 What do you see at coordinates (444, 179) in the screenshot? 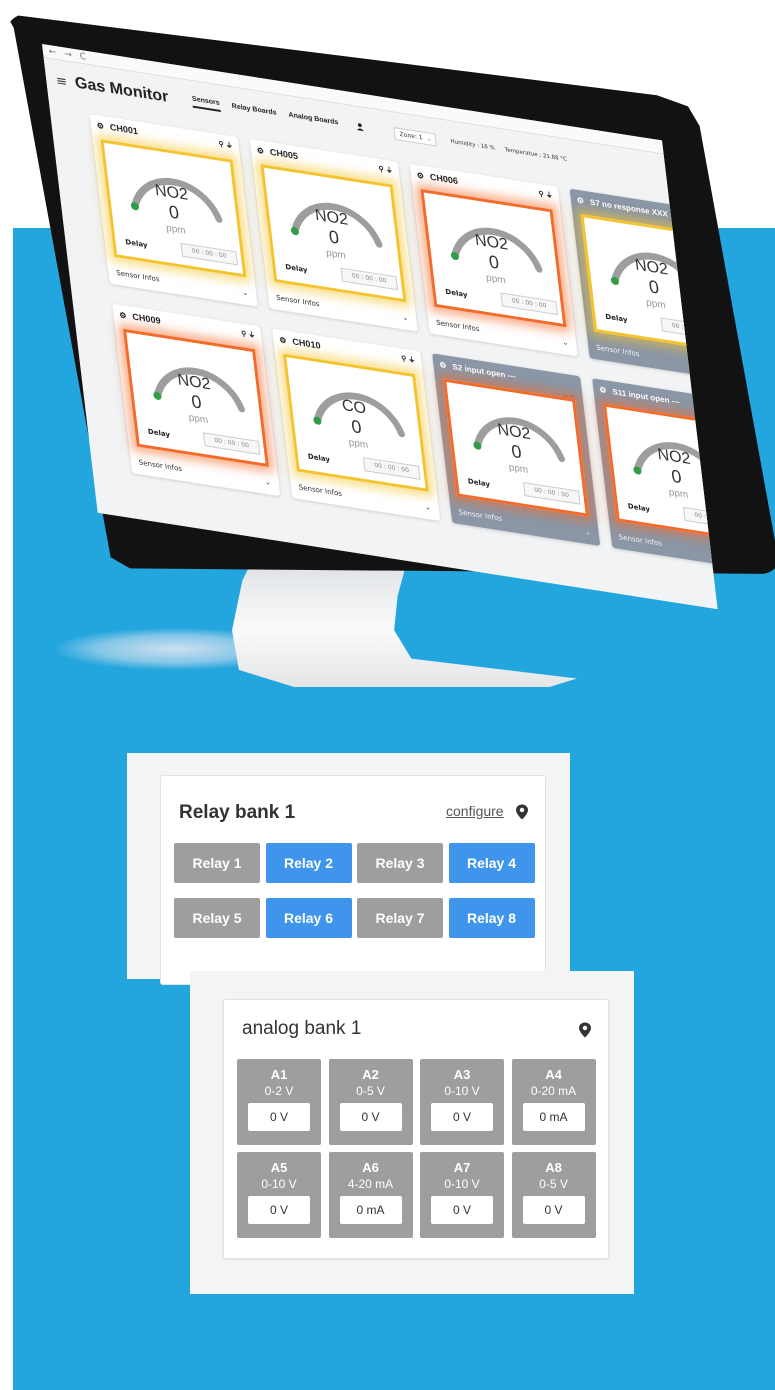
I see `sensor-name: CH006` at bounding box center [444, 179].